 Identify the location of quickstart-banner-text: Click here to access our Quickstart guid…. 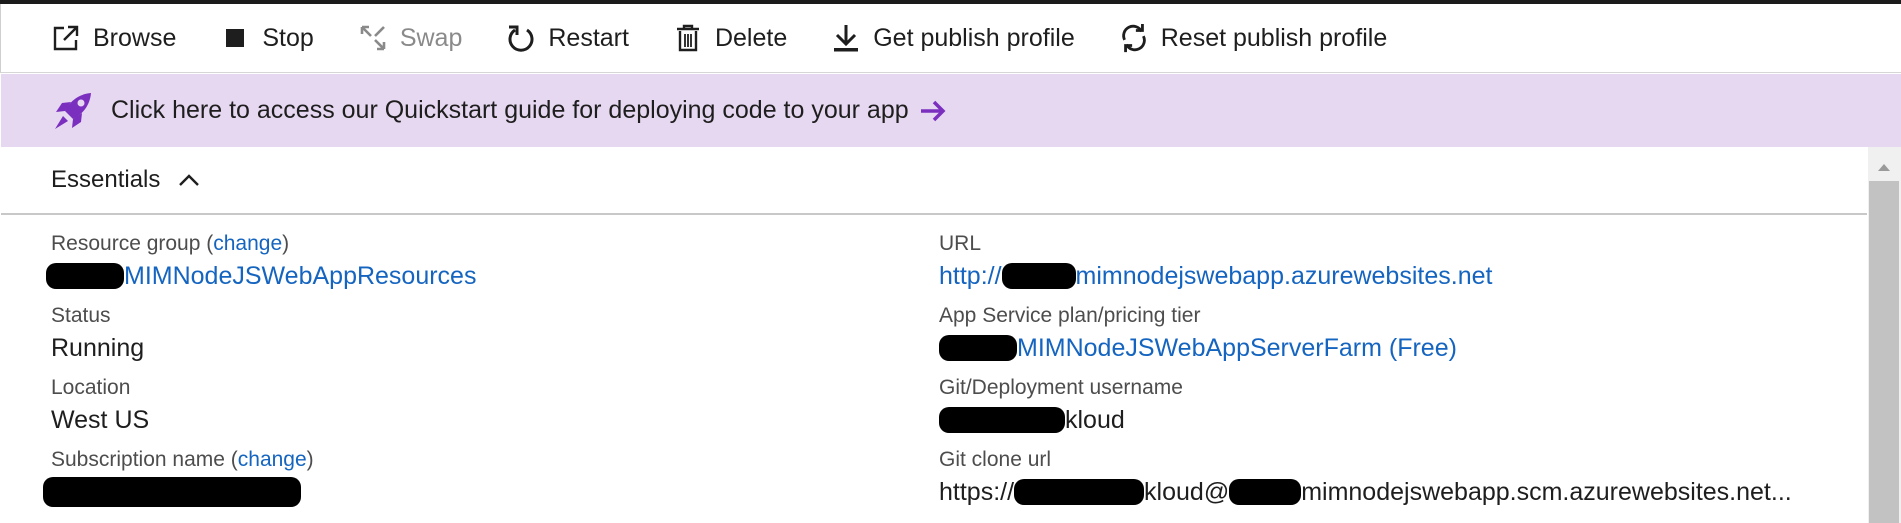
(510, 110).